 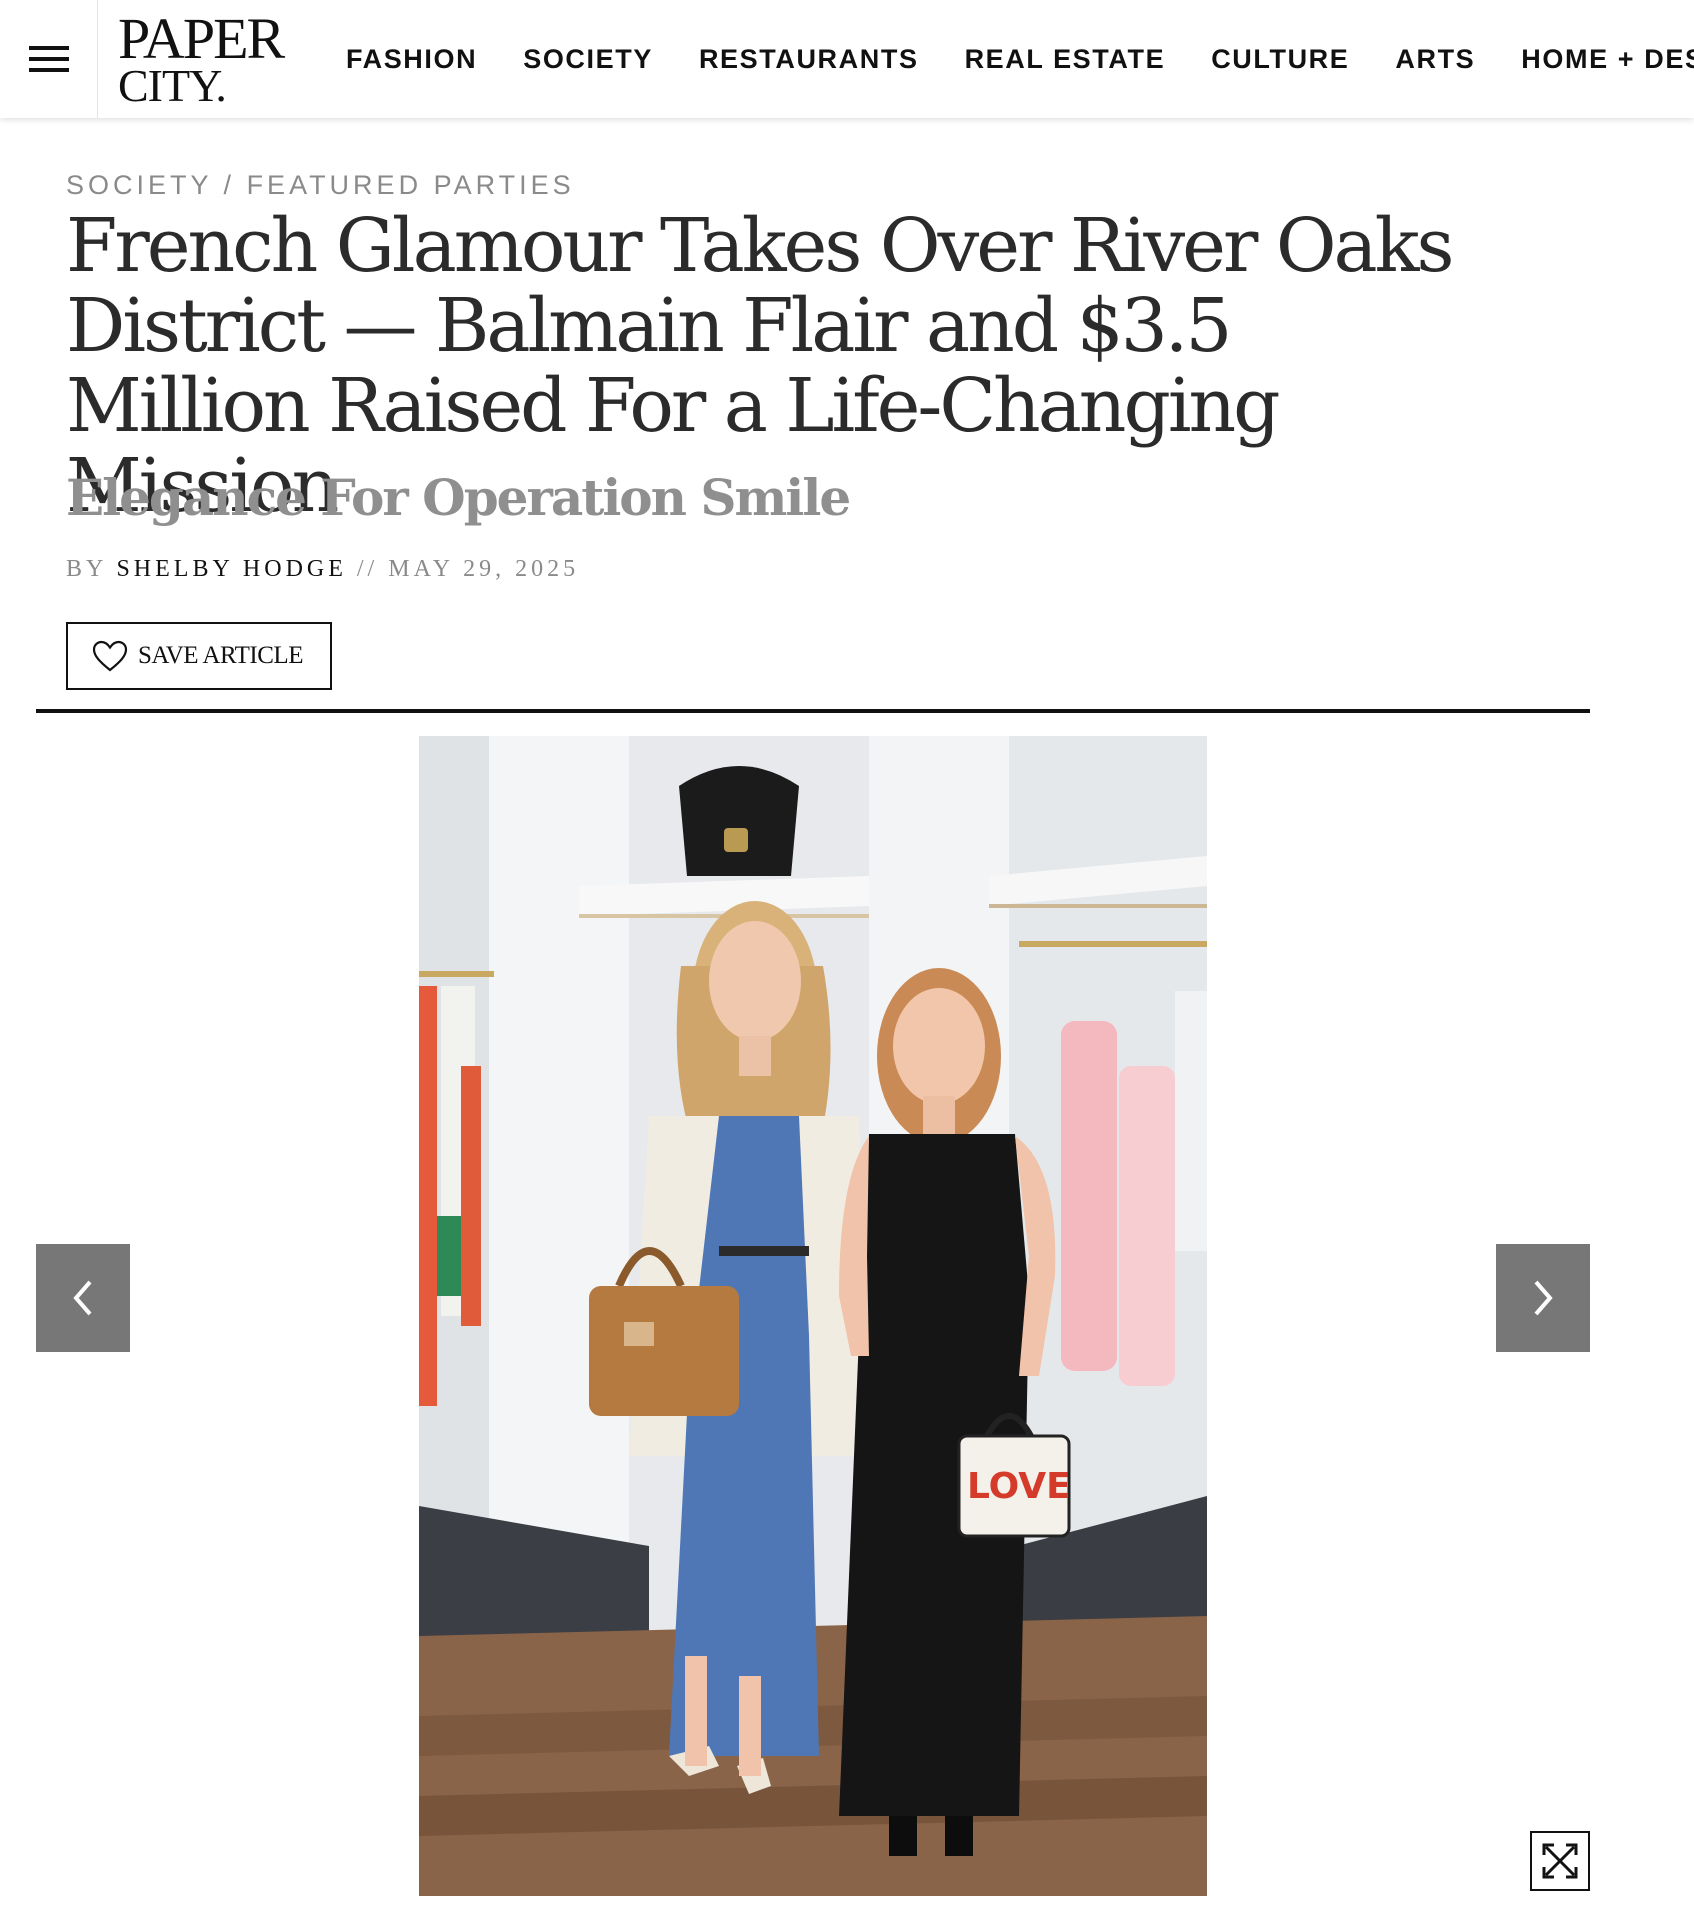 What do you see at coordinates (201, 38) in the screenshot?
I see `logo-line-1: PAPER` at bounding box center [201, 38].